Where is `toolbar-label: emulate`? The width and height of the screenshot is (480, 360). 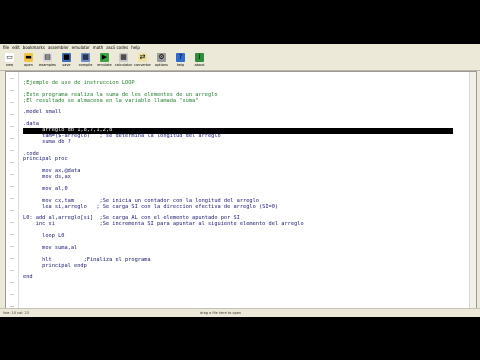
toolbar-label: emulate is located at coordinates (104, 65).